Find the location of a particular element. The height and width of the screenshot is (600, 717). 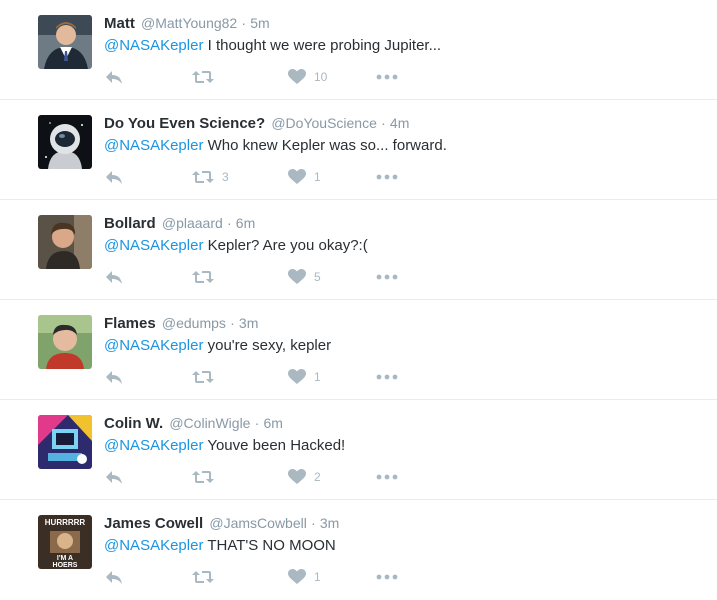

timestamp: 4m is located at coordinates (399, 123).